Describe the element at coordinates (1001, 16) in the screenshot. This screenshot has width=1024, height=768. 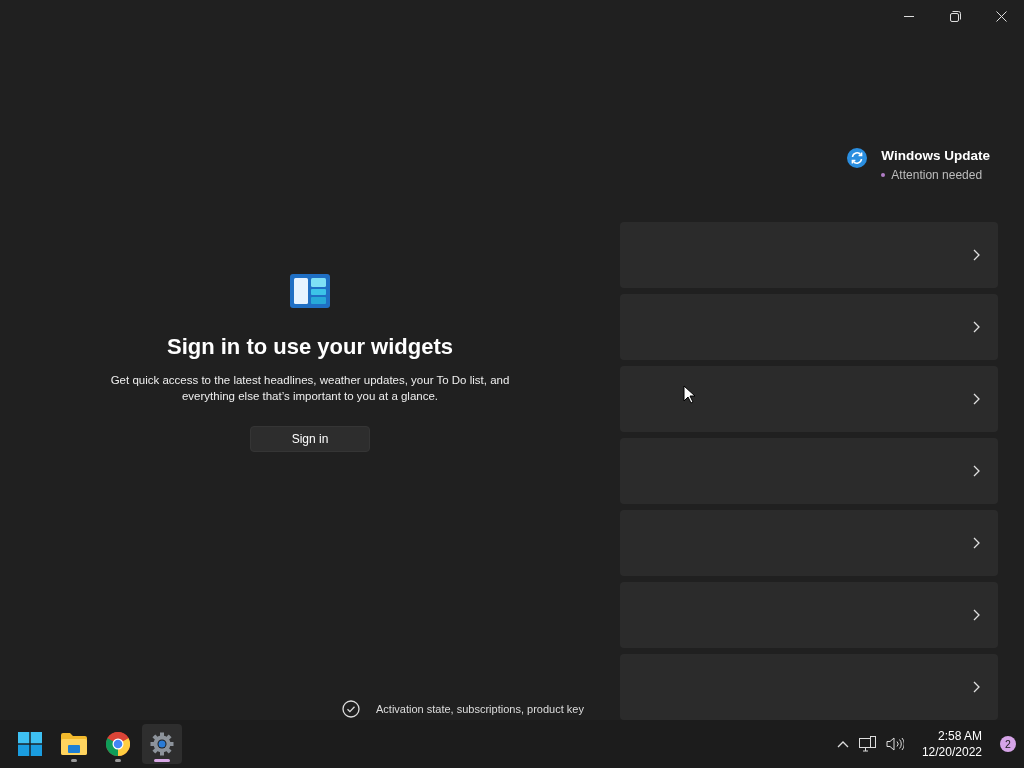
I see `close-icon` at that location.